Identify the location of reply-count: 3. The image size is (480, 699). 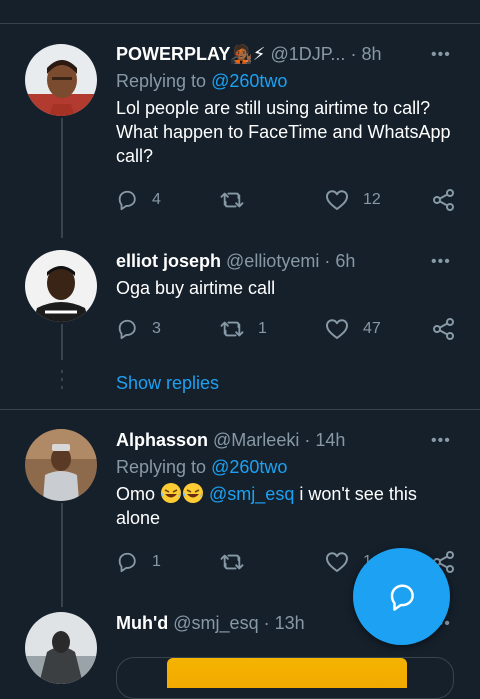
(156, 328).